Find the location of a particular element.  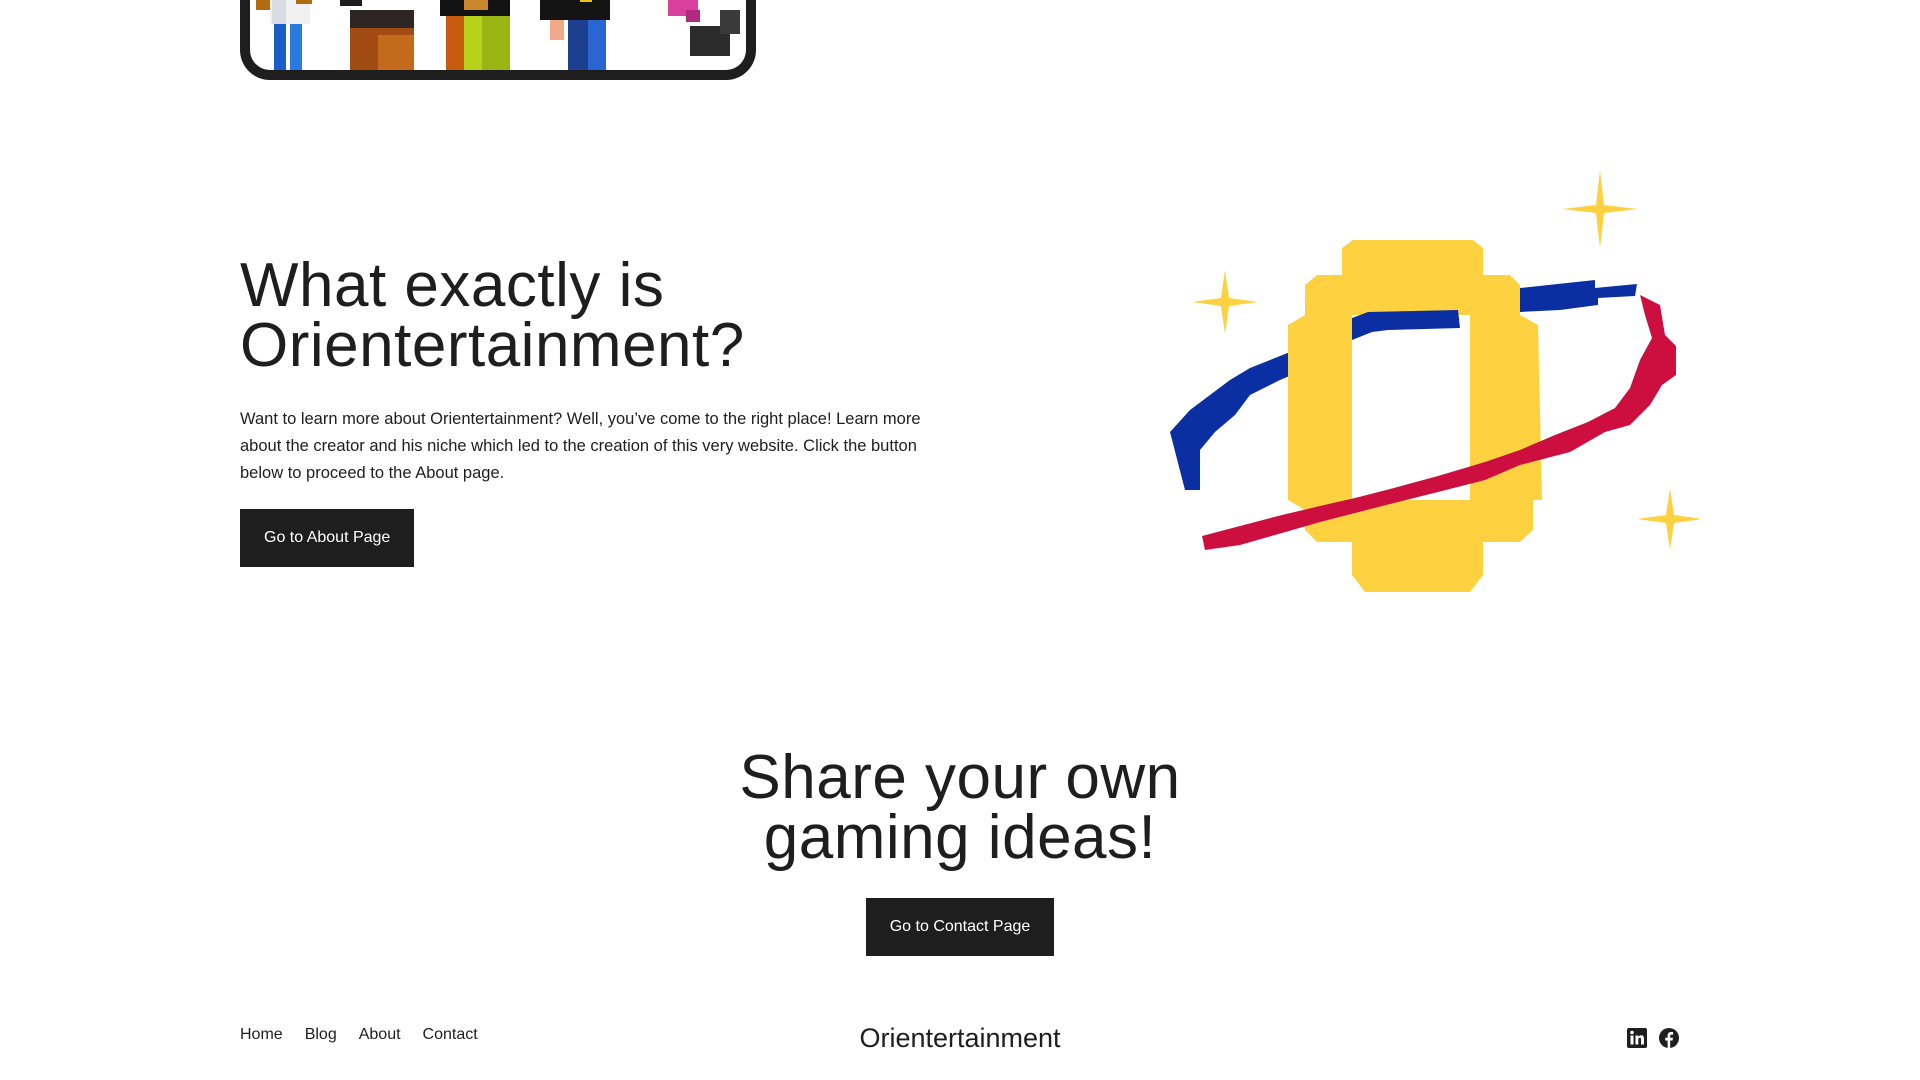

about-heading-line1: What exactly is is located at coordinates (452, 285).